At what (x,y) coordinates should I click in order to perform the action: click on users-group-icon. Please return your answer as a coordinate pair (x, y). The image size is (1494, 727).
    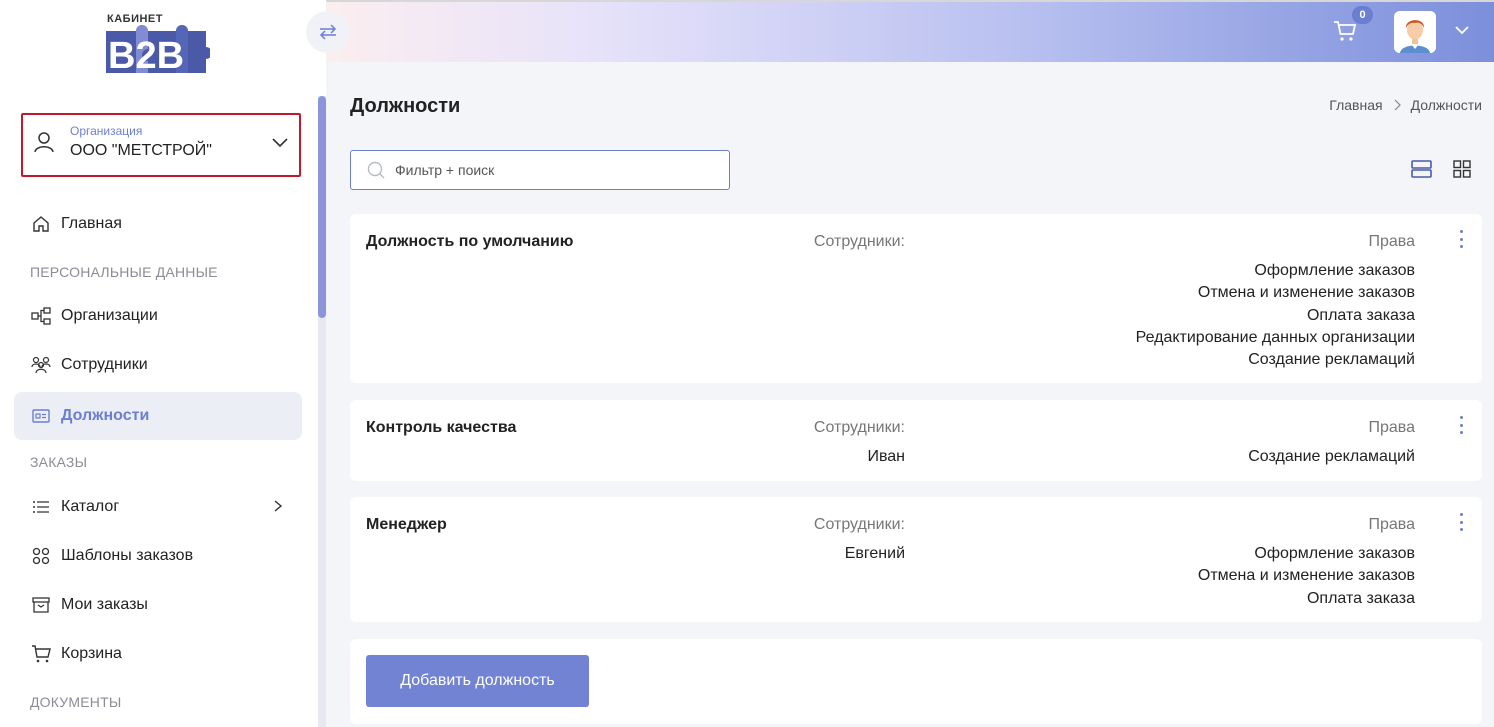
    Looking at the image, I should click on (41, 365).